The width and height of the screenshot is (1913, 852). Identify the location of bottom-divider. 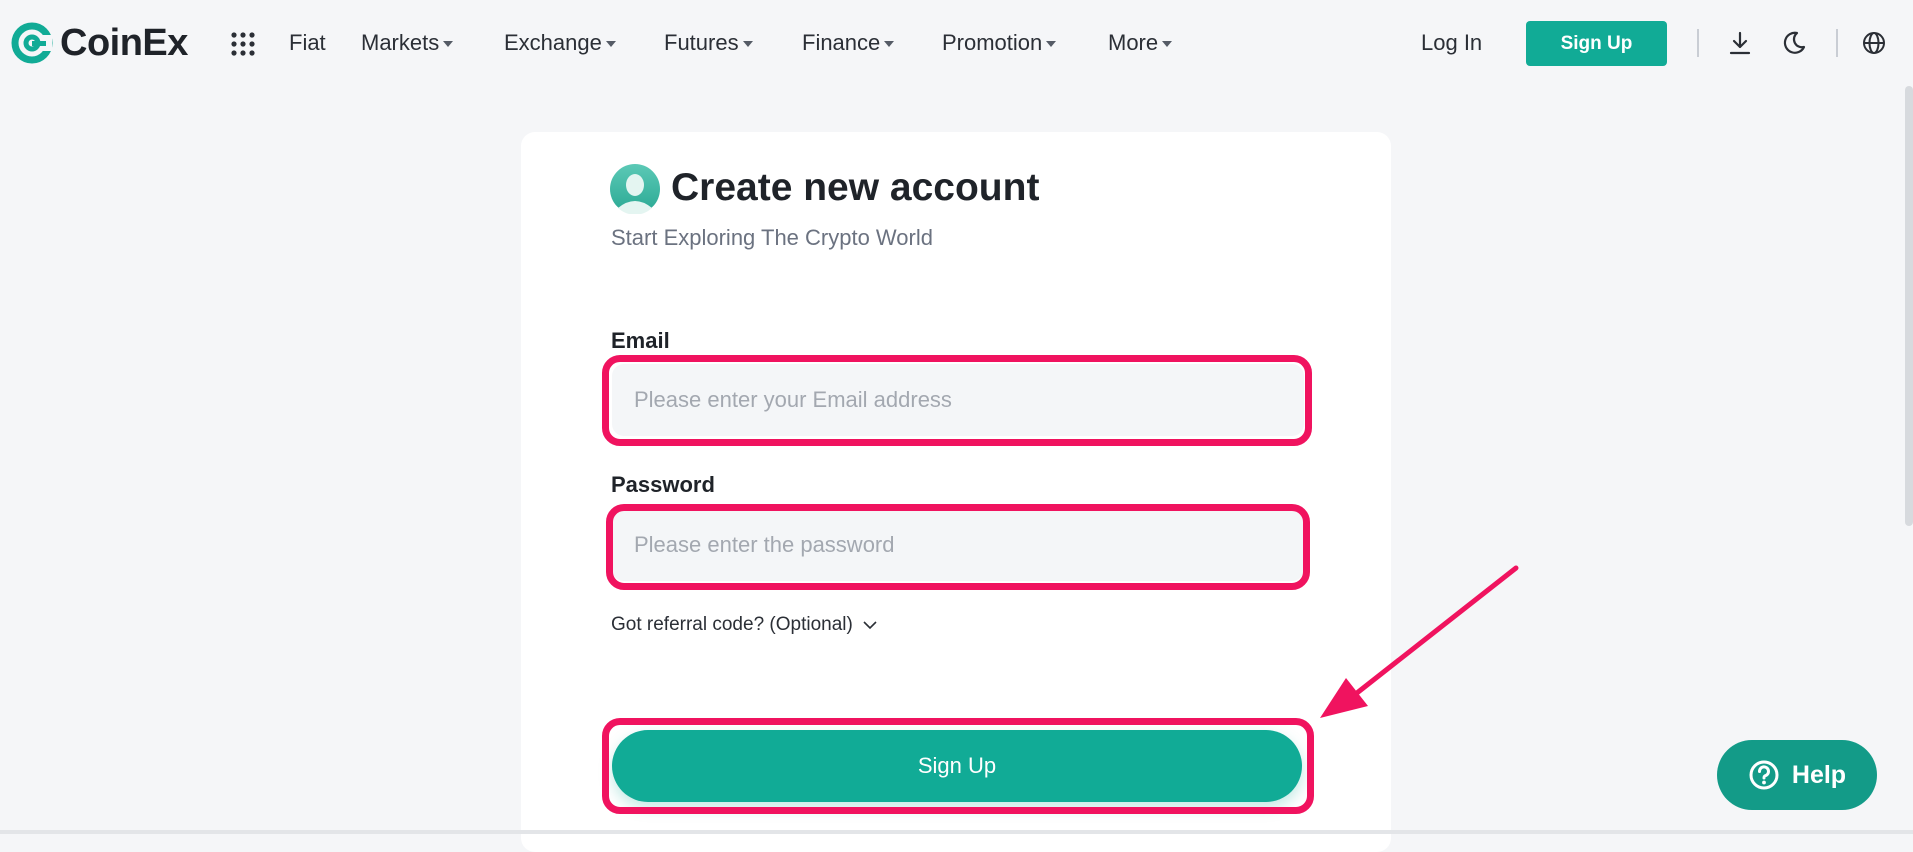
(956, 832).